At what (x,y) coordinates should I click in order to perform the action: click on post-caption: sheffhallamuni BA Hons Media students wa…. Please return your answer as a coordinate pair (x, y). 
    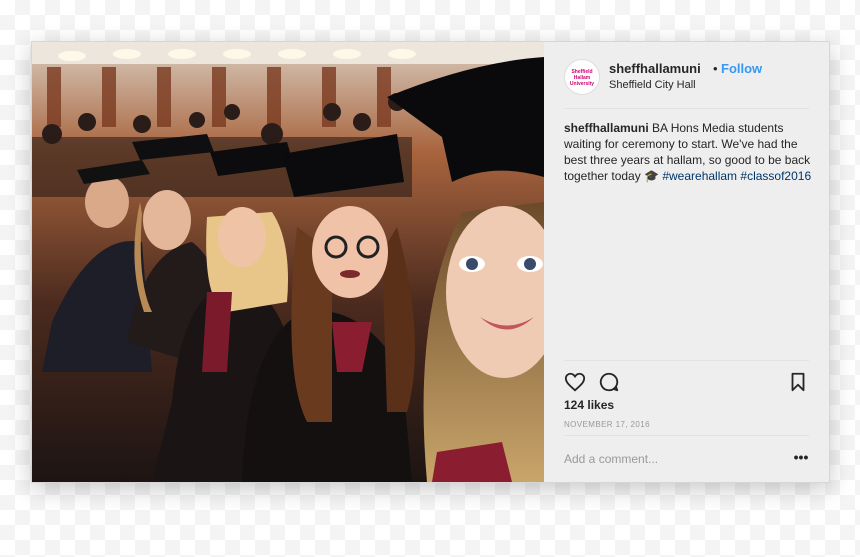
    Looking at the image, I should click on (689, 152).